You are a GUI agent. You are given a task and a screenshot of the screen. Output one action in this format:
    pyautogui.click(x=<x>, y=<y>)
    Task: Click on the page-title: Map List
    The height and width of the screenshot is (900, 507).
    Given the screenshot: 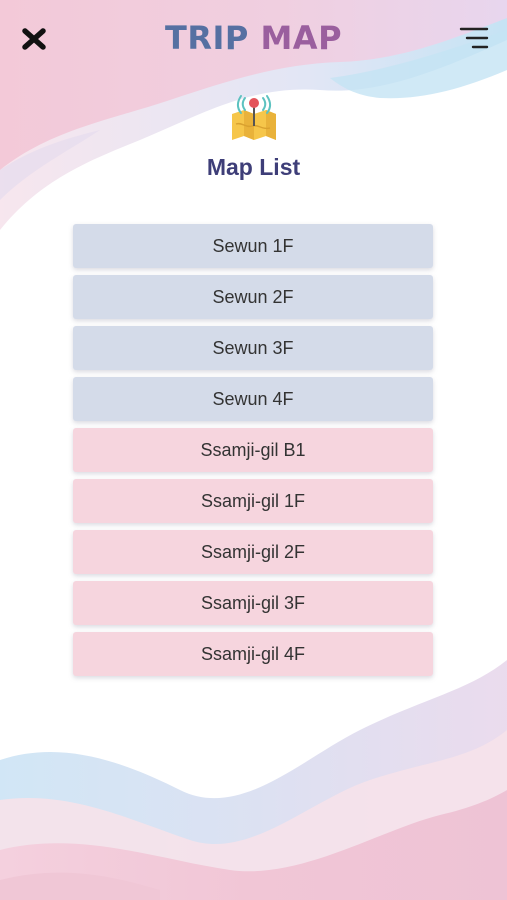 What is the action you would take?
    pyautogui.click(x=253, y=167)
    